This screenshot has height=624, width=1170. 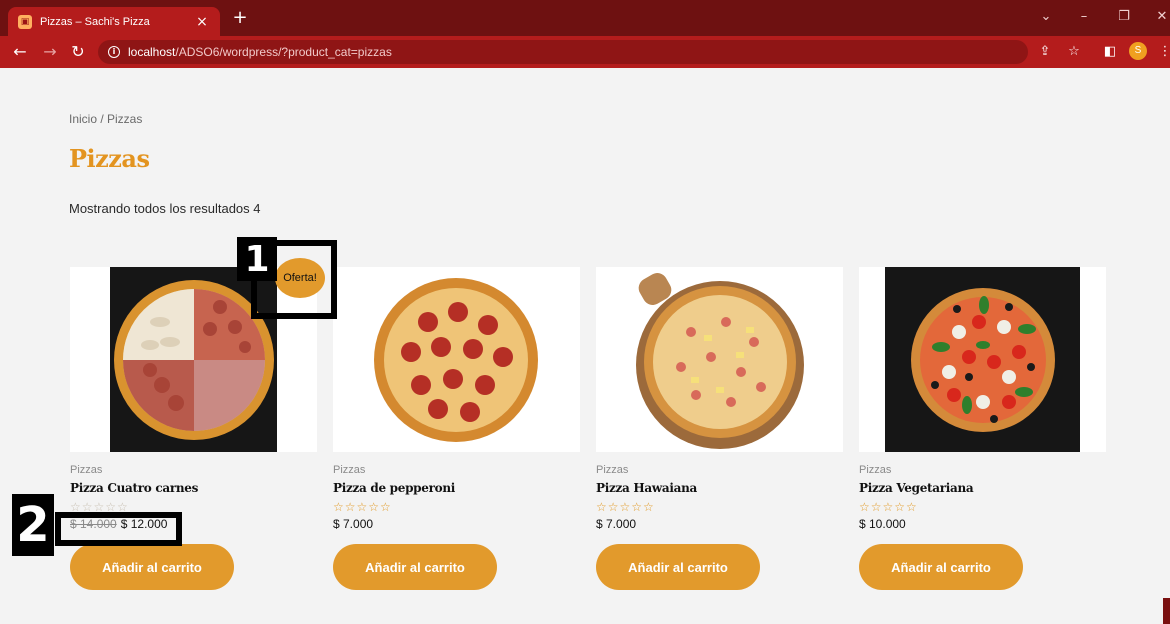 I want to click on browser-tab-bar: ▣ Pizzas – Sachi's Pizza × + ⌄ – ❐ ✕, so click(x=585, y=18).